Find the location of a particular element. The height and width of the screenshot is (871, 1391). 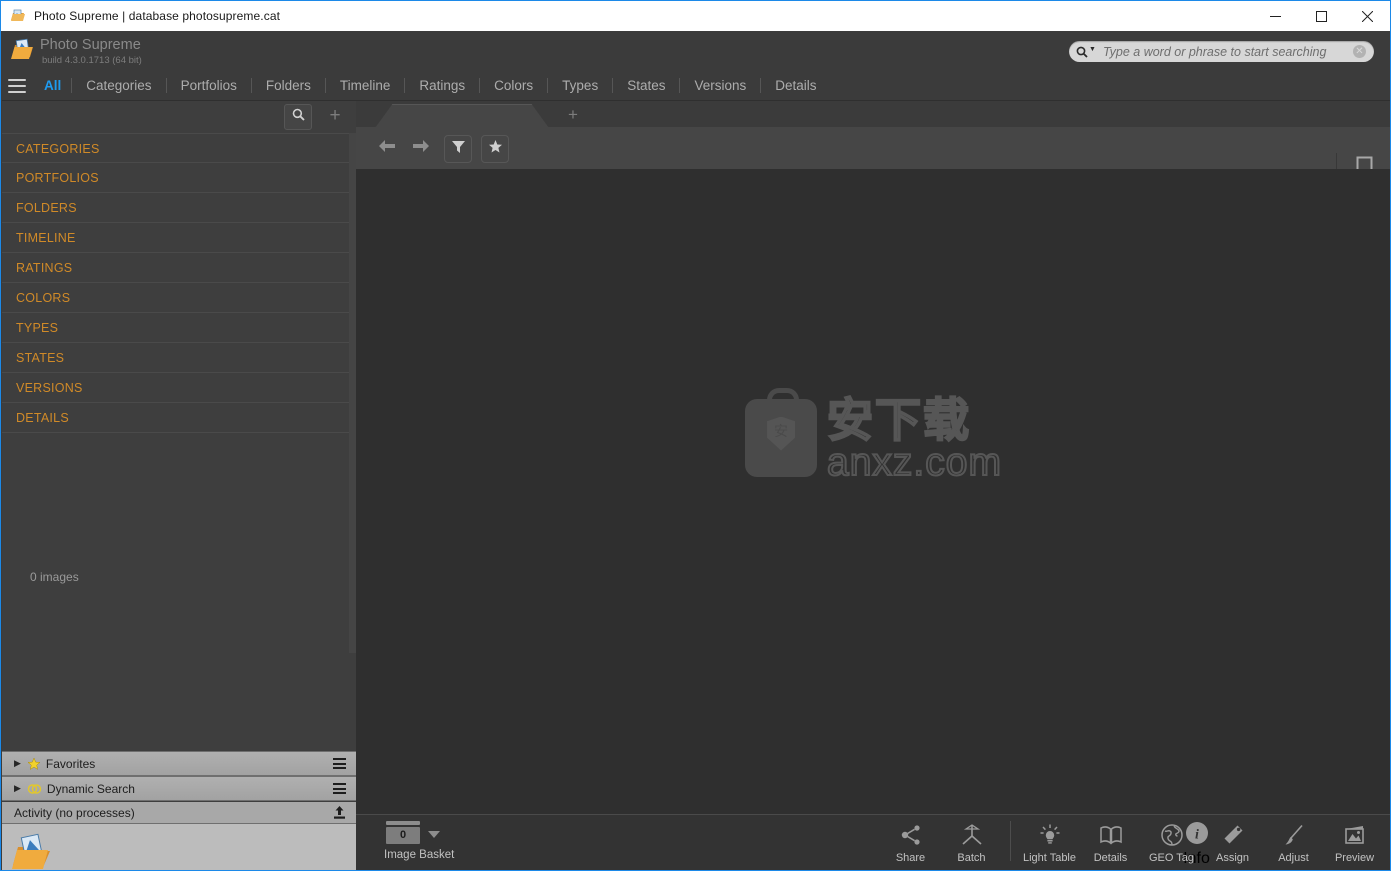

photo-folder-icon is located at coordinates (32, 851).